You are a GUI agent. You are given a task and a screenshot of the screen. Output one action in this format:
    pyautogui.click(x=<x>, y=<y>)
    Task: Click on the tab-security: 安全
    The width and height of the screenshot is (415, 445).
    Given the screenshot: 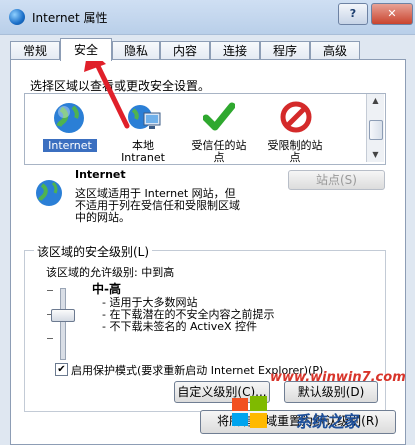 What is the action you would take?
    pyautogui.click(x=86, y=49)
    